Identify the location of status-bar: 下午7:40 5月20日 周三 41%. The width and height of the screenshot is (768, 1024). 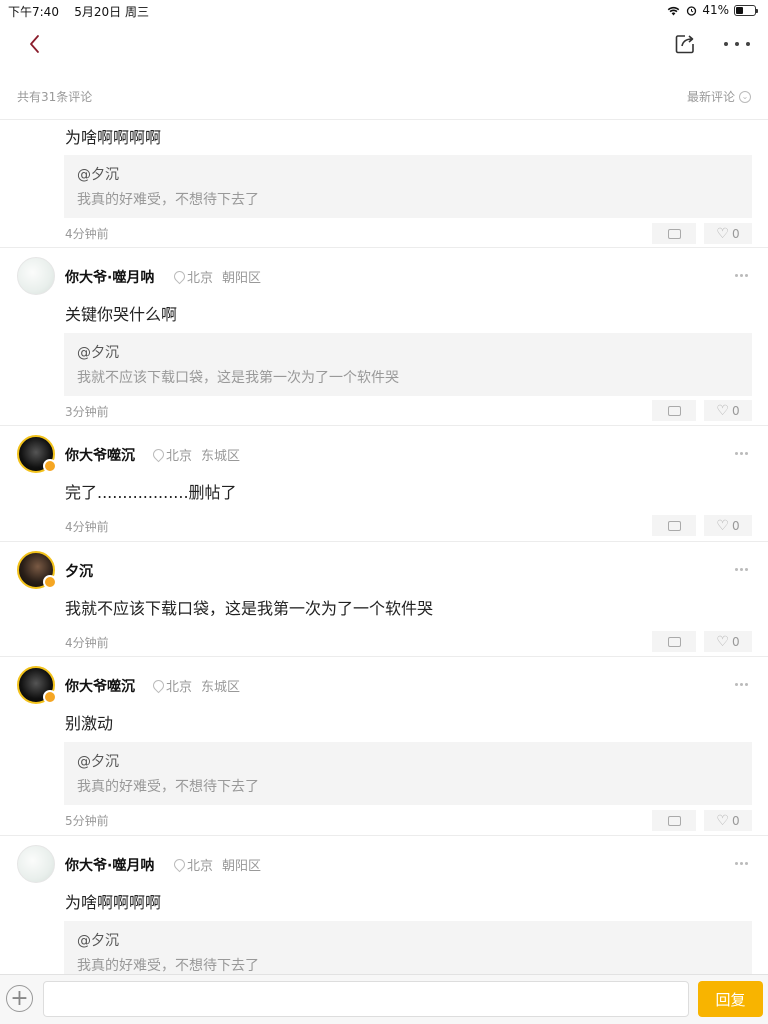
(384, 10).